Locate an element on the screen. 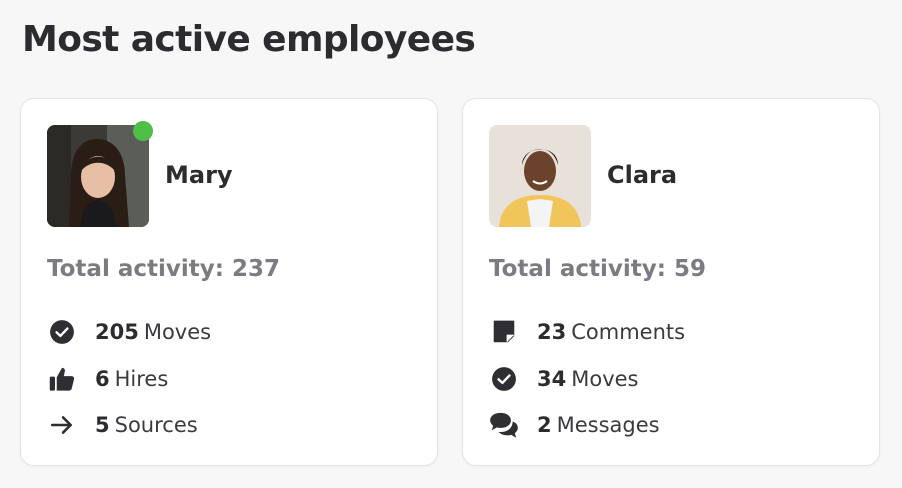 Image resolution: width=902 pixels, height=488 pixels. stat-label: Messages is located at coordinates (608, 425).